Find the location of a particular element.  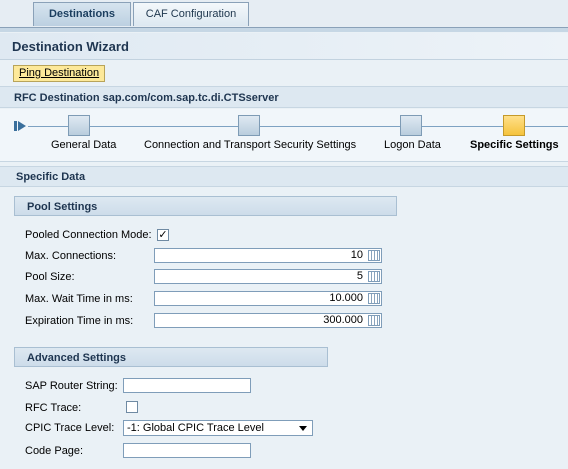

code-page-input is located at coordinates (187, 450).